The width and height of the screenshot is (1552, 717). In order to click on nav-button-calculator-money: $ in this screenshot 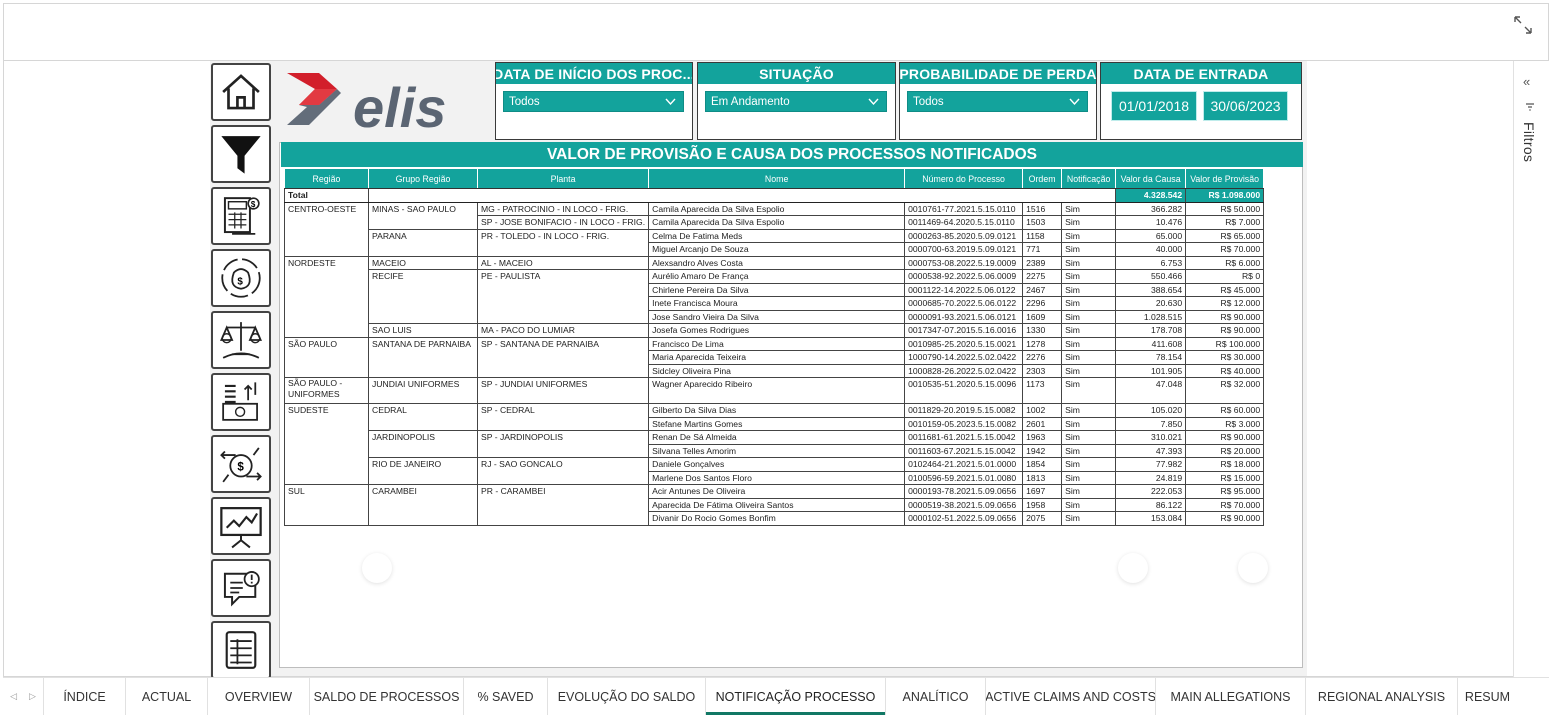, I will do `click(241, 216)`.